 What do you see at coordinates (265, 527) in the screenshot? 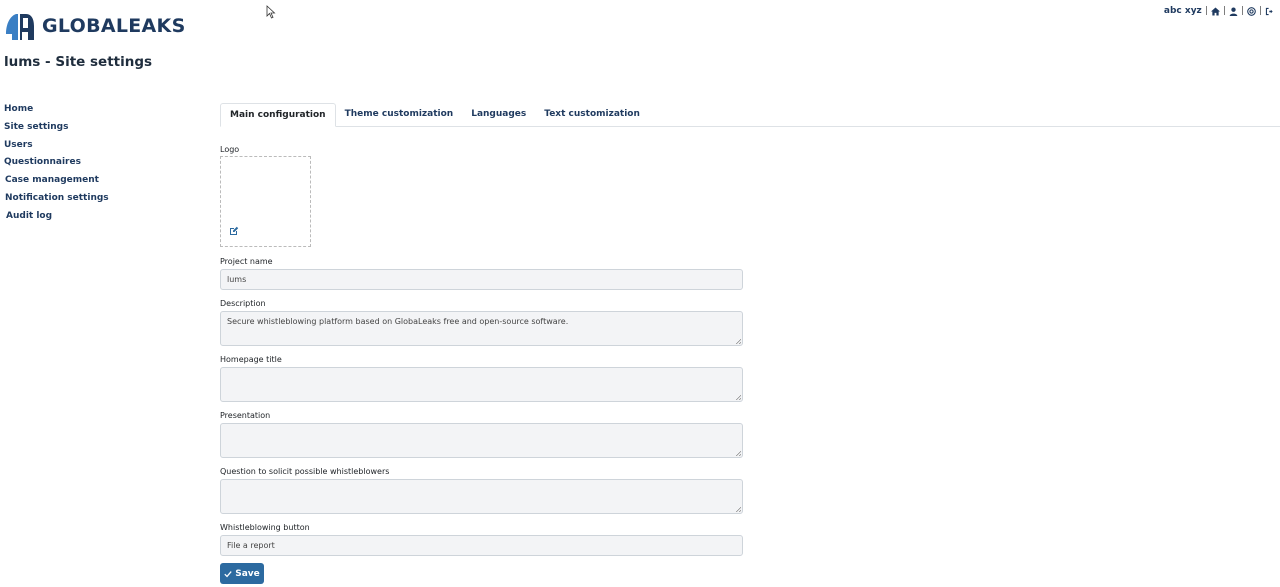
I see `whistleblowing-button-label: Whistleblowing button` at bounding box center [265, 527].